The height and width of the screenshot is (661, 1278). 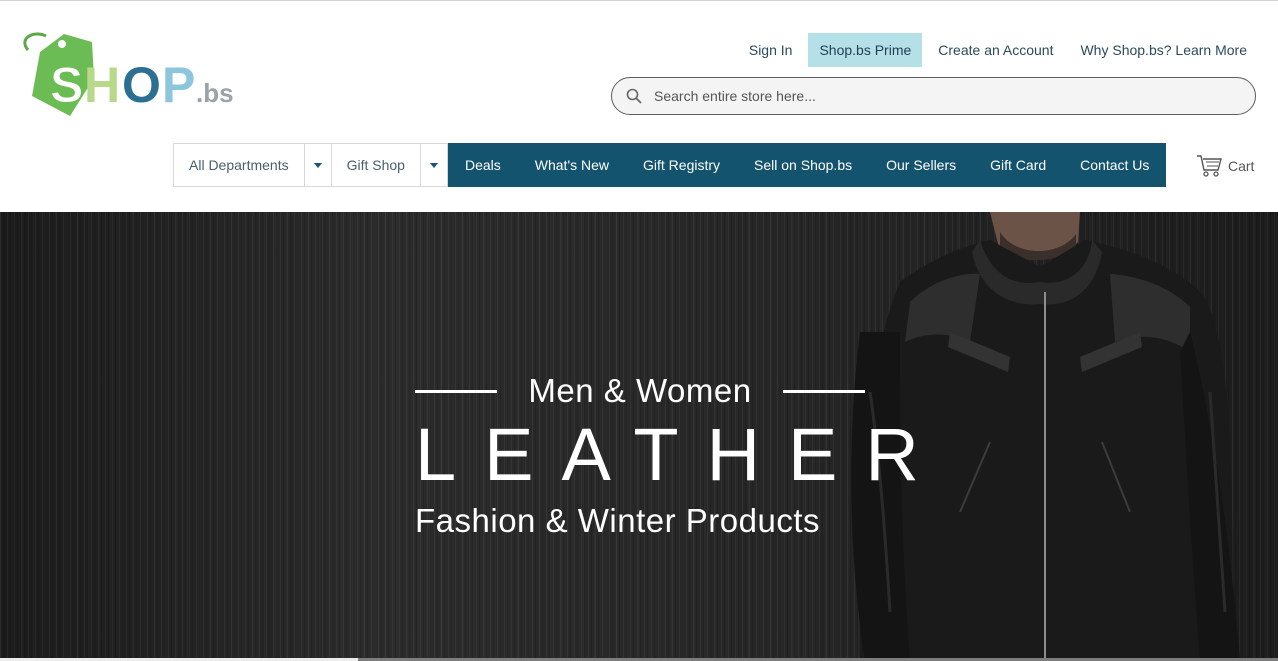 I want to click on cart-label: Cart, so click(x=1241, y=166).